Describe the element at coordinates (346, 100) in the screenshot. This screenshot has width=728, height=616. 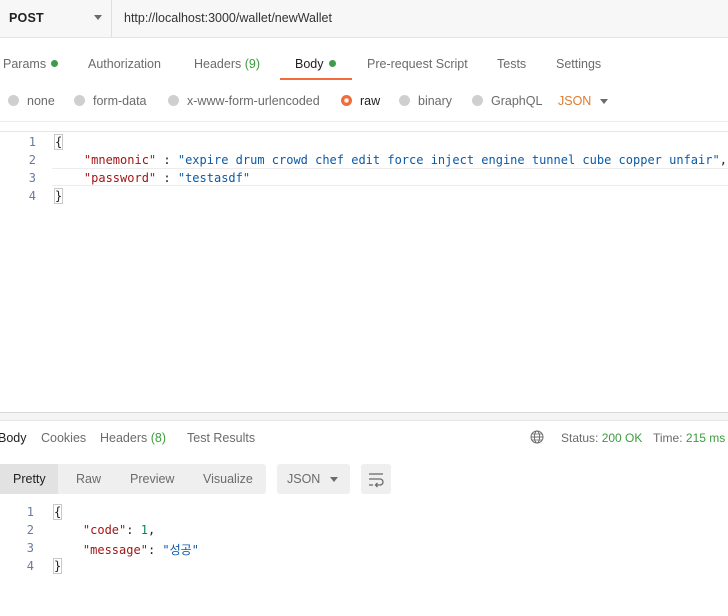
I see `radio-selected-icon` at that location.